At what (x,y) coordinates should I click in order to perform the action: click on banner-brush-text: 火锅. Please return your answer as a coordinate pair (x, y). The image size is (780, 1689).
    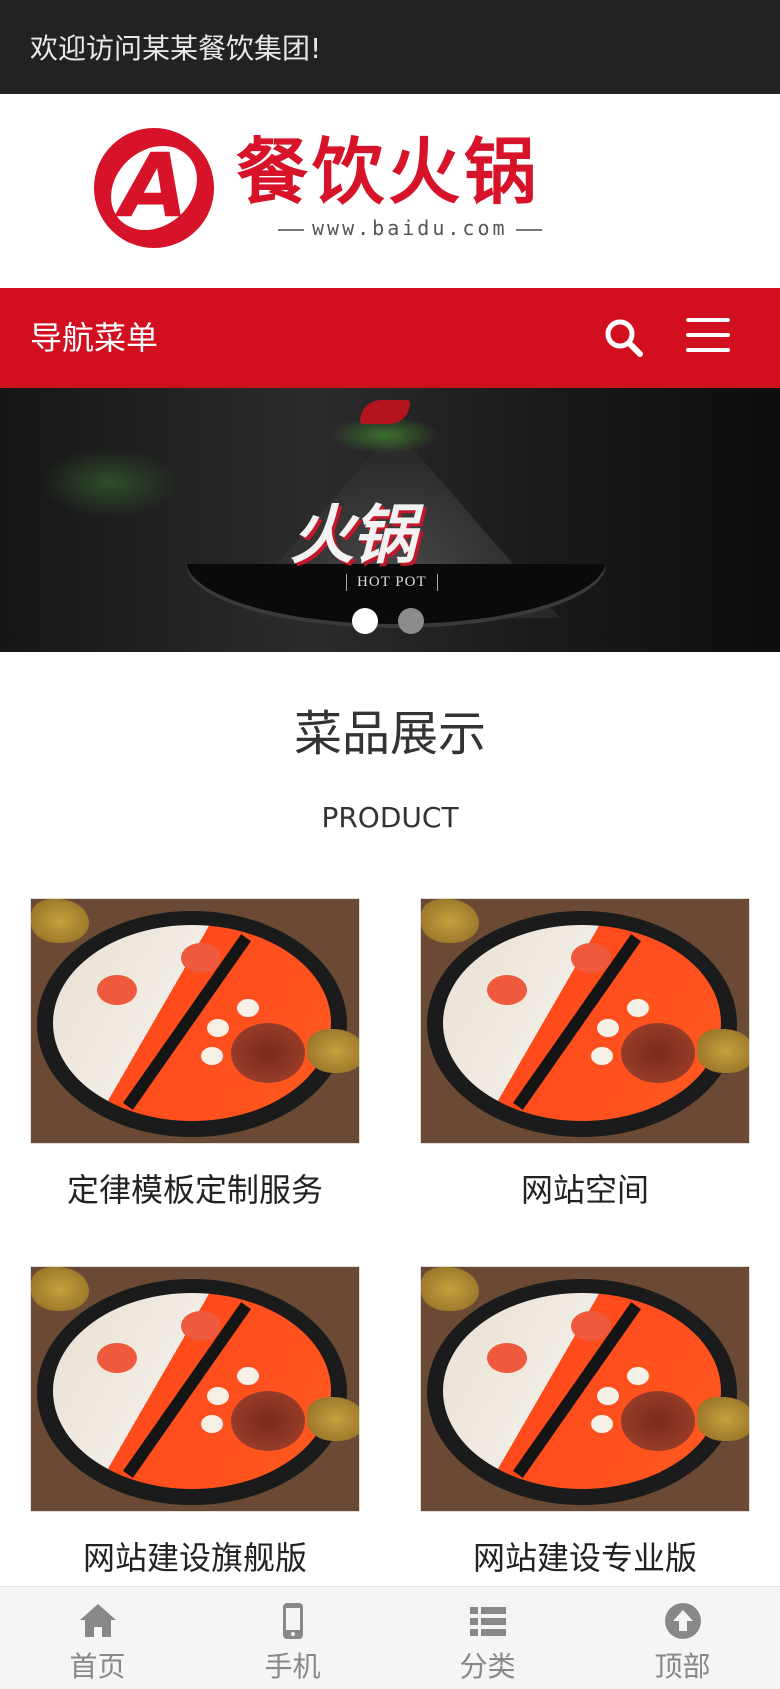
    Looking at the image, I should click on (353, 535).